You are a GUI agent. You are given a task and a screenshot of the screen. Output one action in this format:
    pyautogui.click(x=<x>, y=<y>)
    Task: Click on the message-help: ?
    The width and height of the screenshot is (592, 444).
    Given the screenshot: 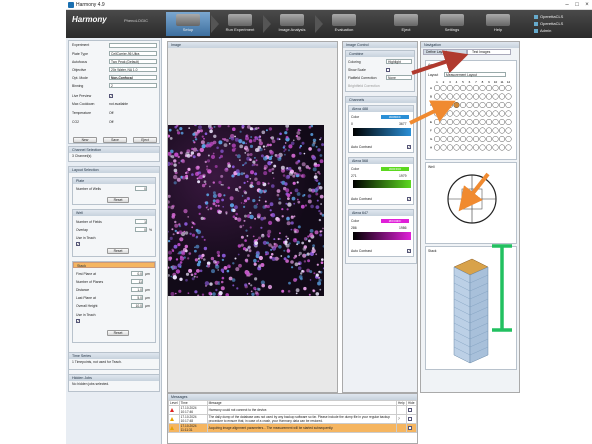 What is the action you would take?
    pyautogui.click(x=401, y=419)
    